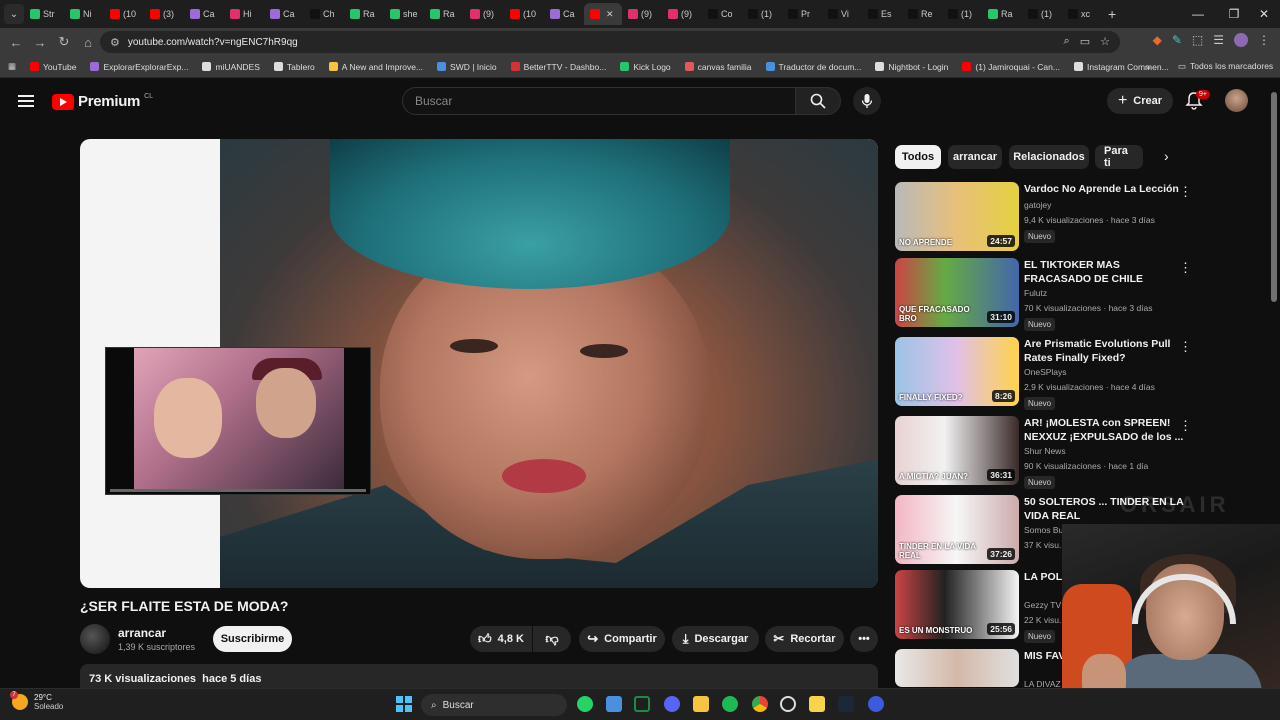  What do you see at coordinates (672, 704) in the screenshot?
I see `discord-icon` at bounding box center [672, 704].